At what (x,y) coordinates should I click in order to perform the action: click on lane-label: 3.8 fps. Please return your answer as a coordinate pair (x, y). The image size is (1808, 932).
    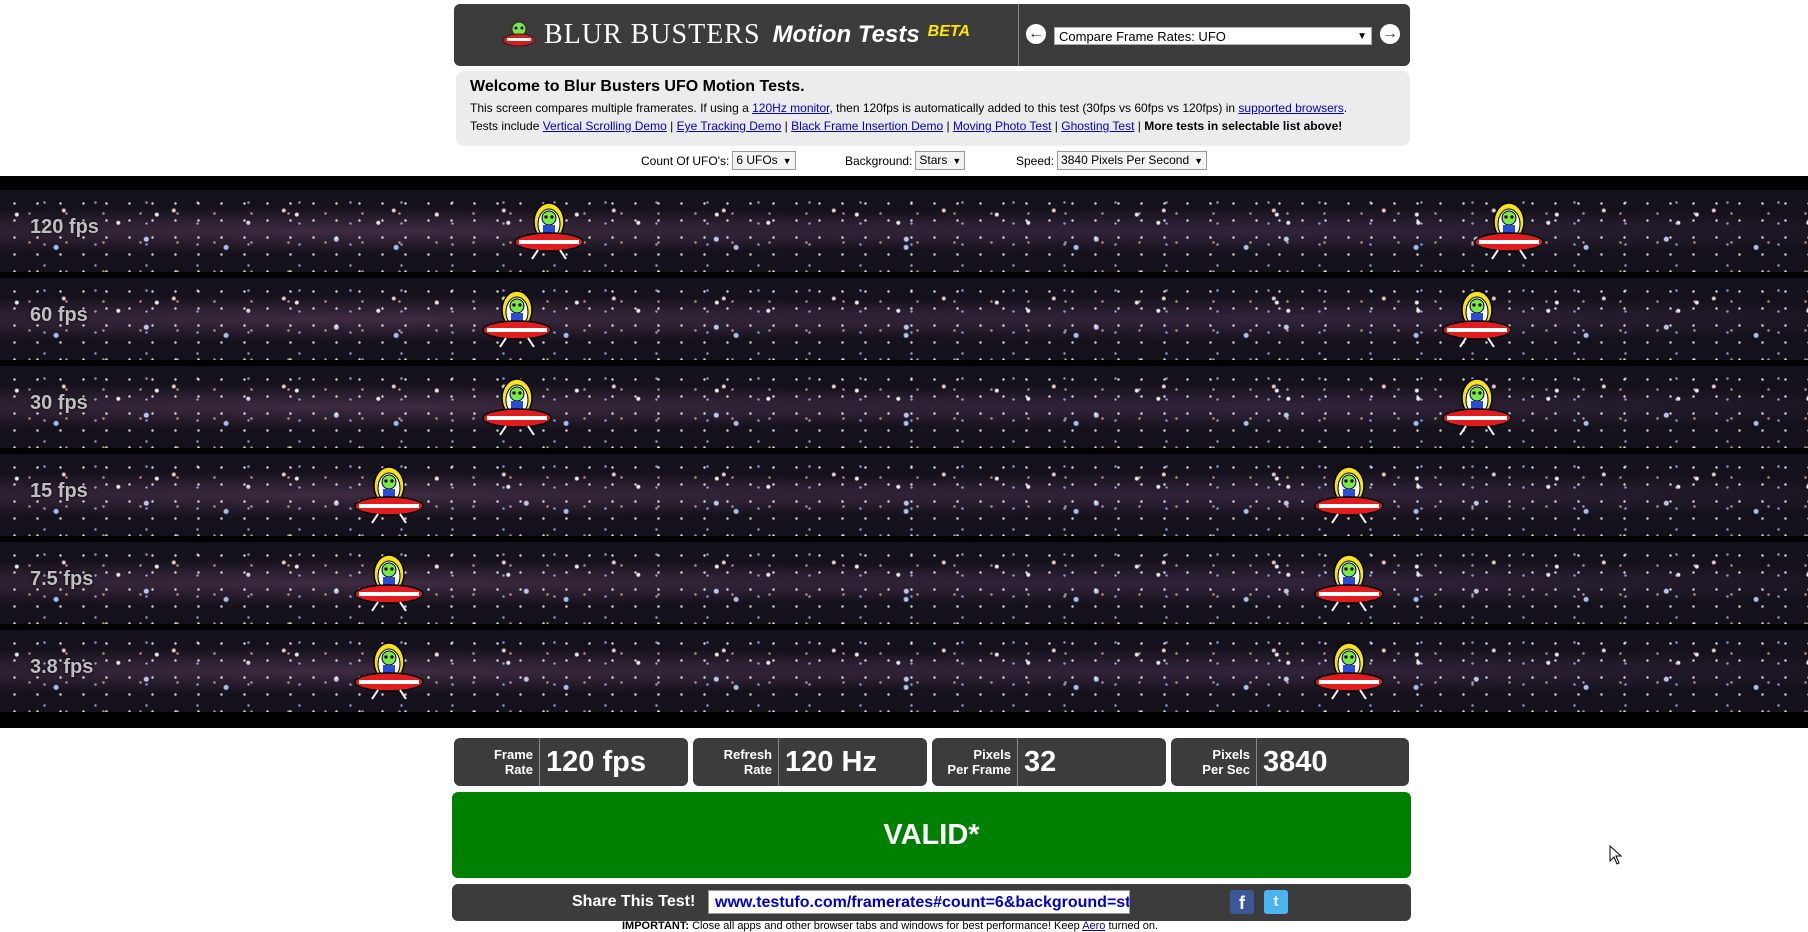
    Looking at the image, I should click on (62, 667).